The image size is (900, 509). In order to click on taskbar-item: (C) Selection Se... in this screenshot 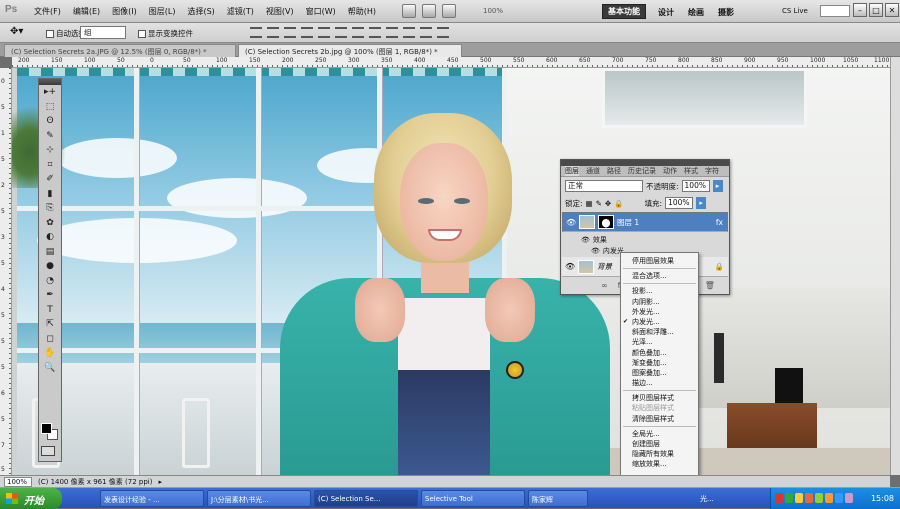, I will do `click(366, 498)`.